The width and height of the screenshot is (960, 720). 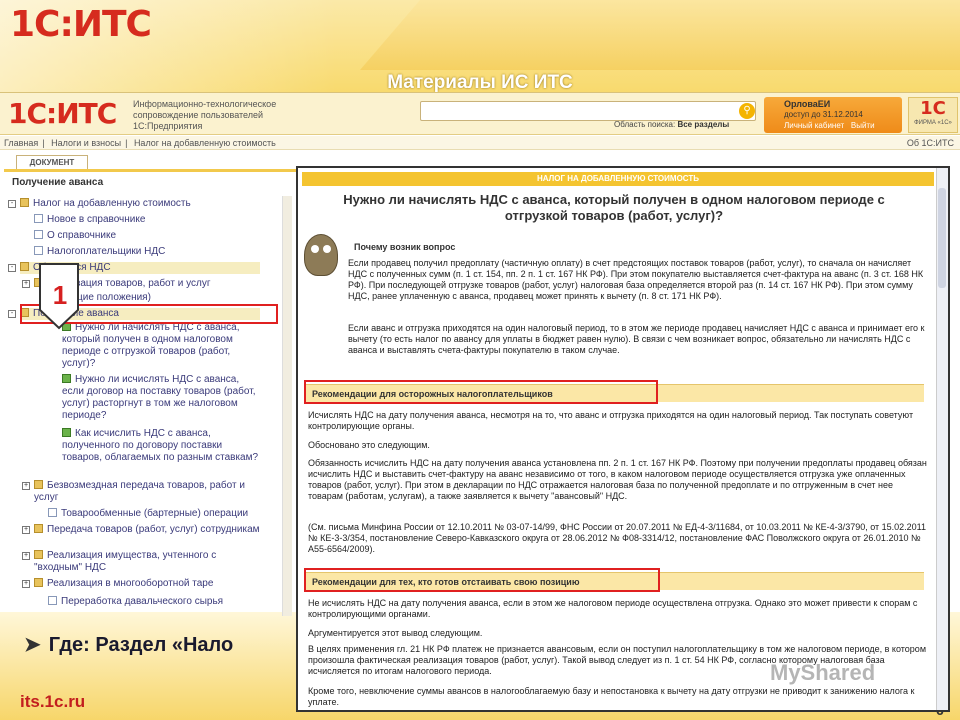 I want to click on user-access: доступ до 31.12.2014, so click(x=823, y=114).